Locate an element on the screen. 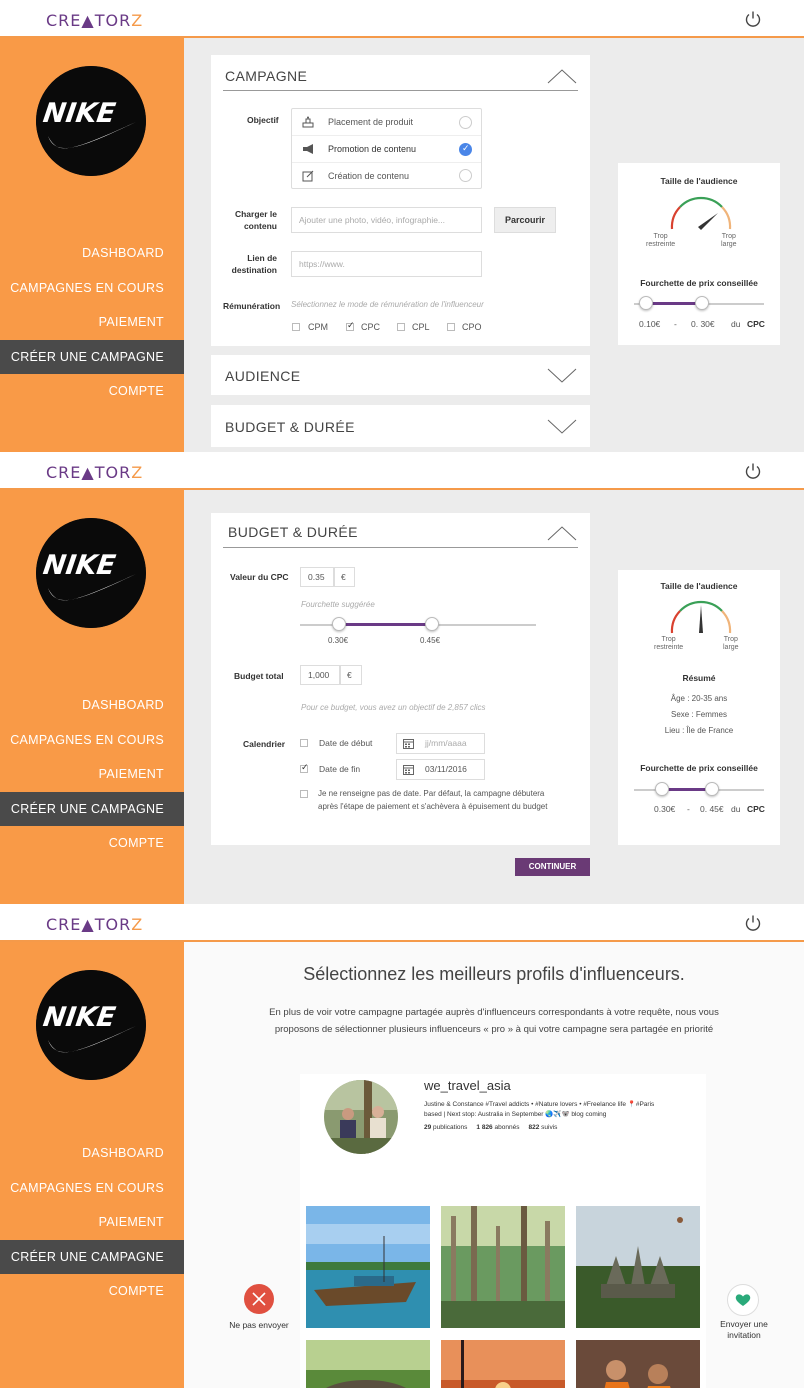  post-photo-forest is located at coordinates (503, 1267).